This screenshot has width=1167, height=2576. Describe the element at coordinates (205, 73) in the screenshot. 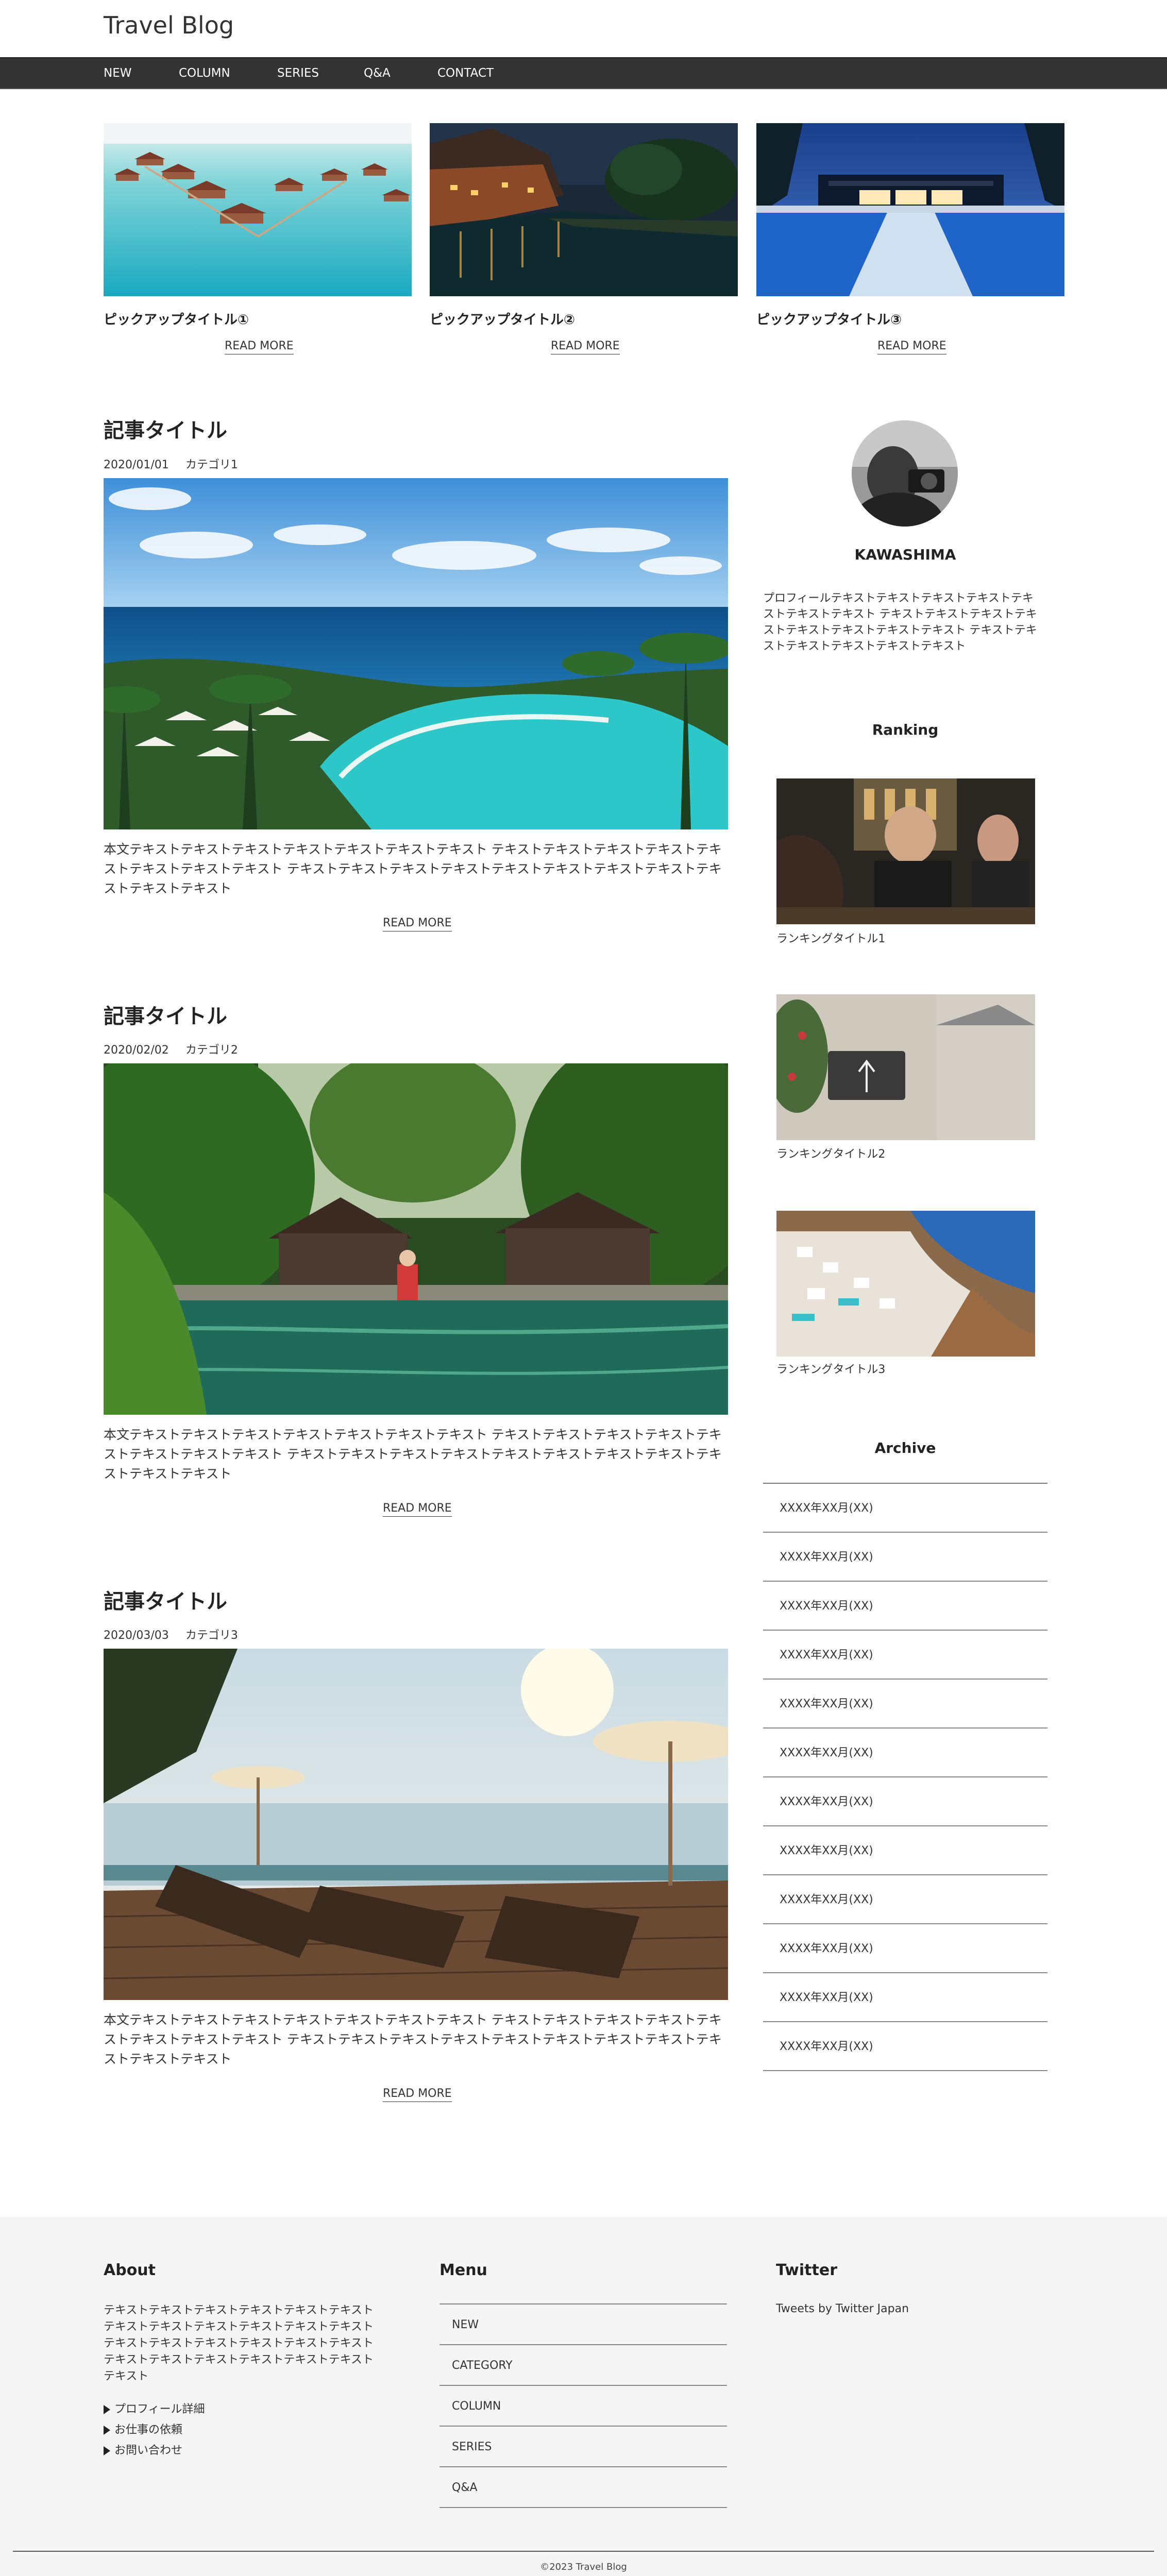

I see `nav-item-column: COLUMN` at that location.